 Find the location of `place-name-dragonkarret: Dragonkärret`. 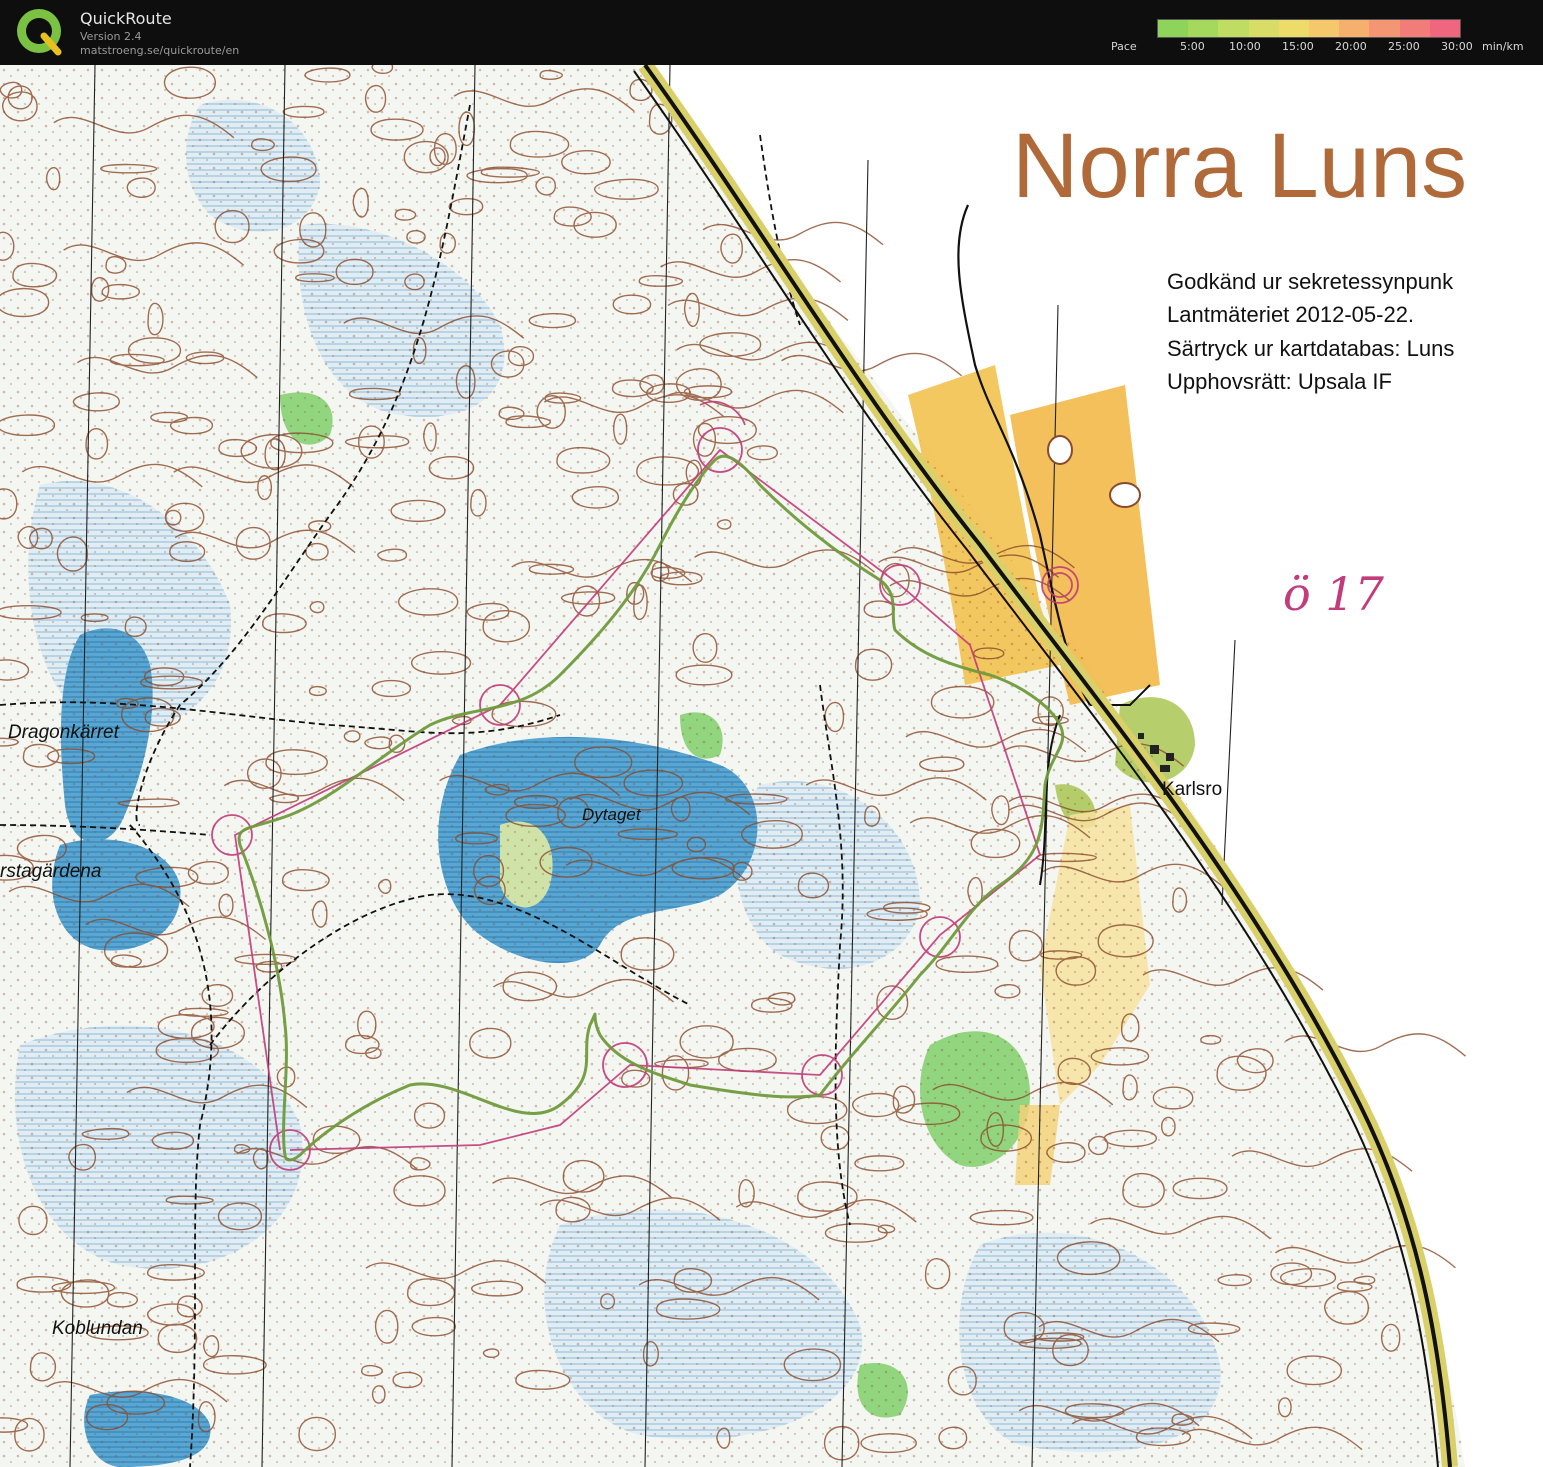

place-name-dragonkarret: Dragonkärret is located at coordinates (64, 732).